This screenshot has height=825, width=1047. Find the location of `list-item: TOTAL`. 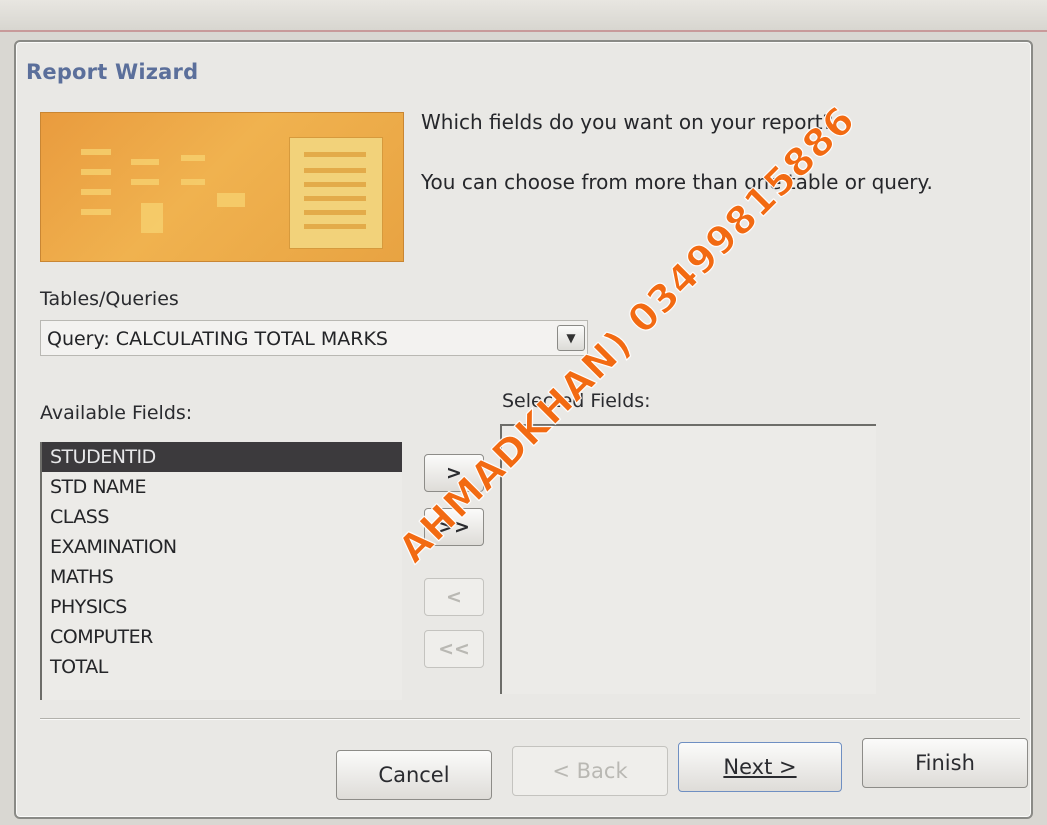

list-item: TOTAL is located at coordinates (222, 667).